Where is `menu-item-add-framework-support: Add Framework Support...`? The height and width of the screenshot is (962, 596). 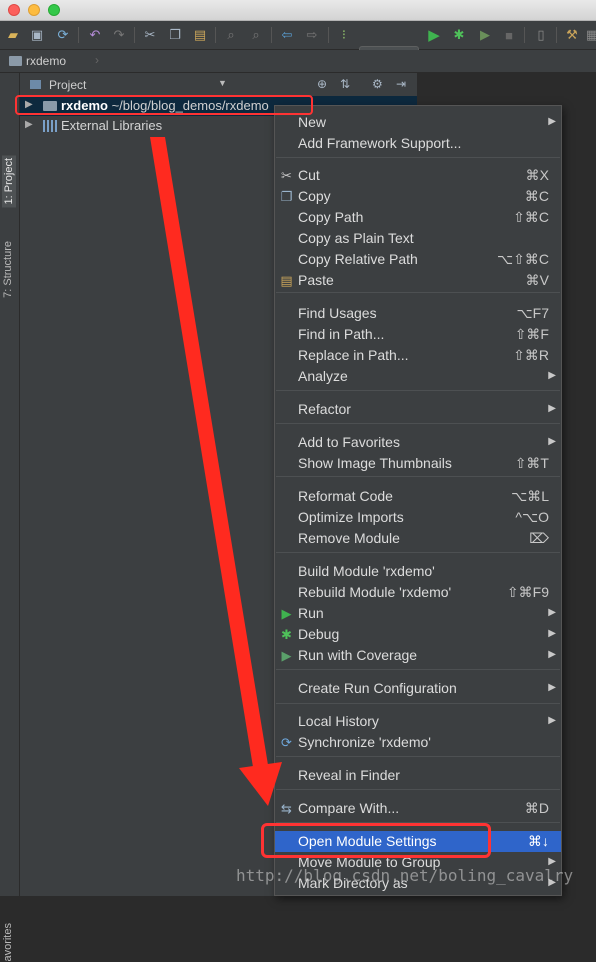 menu-item-add-framework-support: Add Framework Support... is located at coordinates (418, 143).